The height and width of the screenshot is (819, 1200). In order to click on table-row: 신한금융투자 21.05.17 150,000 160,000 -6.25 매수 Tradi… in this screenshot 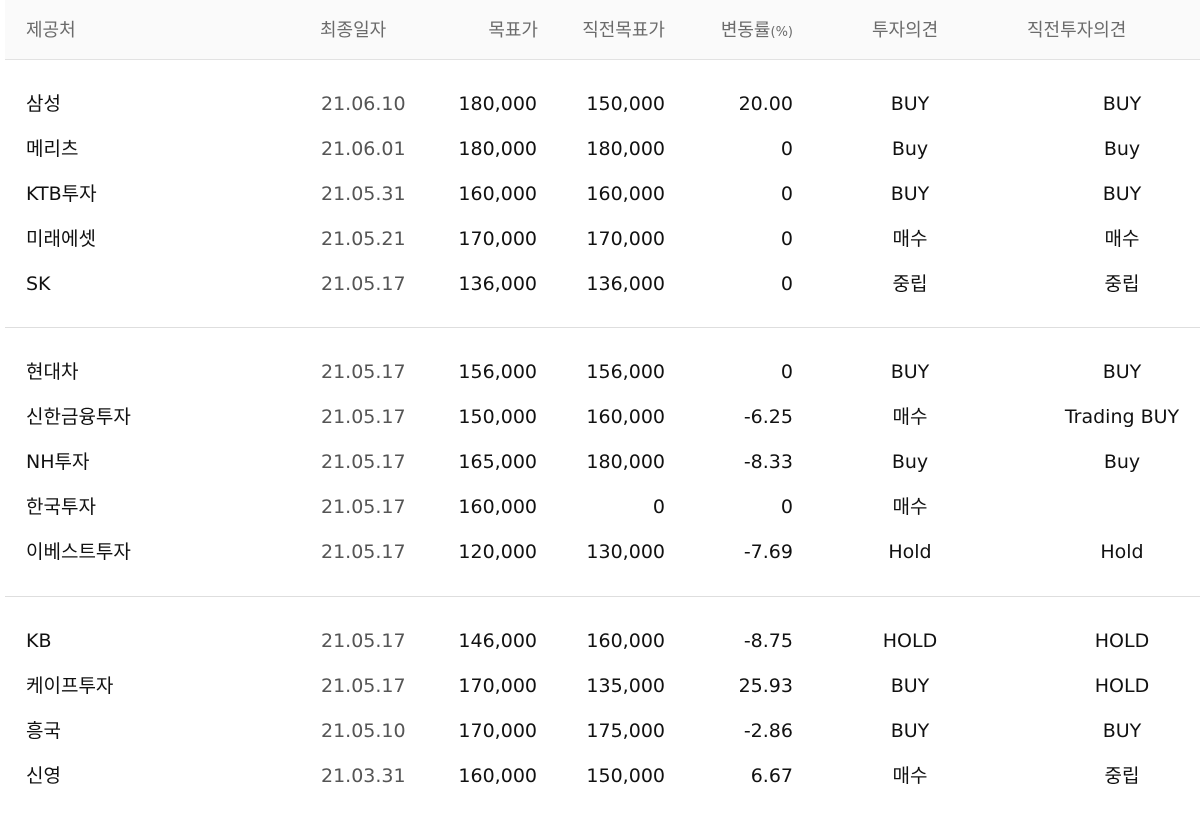, I will do `click(602, 427)`.